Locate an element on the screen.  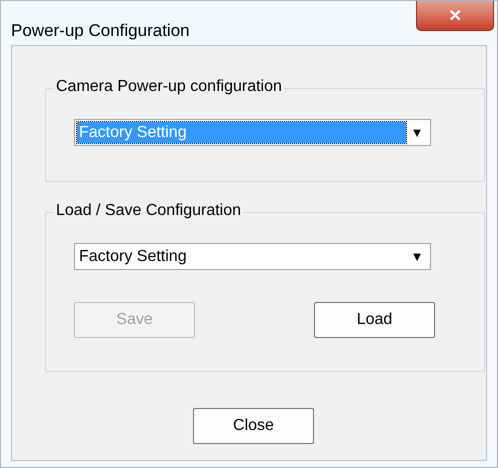
group-label: Load / Save Configuration is located at coordinates (149, 211).